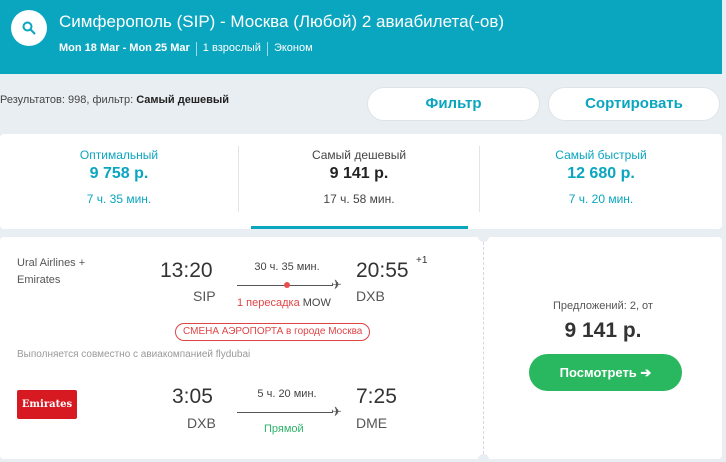 The width and height of the screenshot is (726, 462). What do you see at coordinates (287, 285) in the screenshot?
I see `stop-dot` at bounding box center [287, 285].